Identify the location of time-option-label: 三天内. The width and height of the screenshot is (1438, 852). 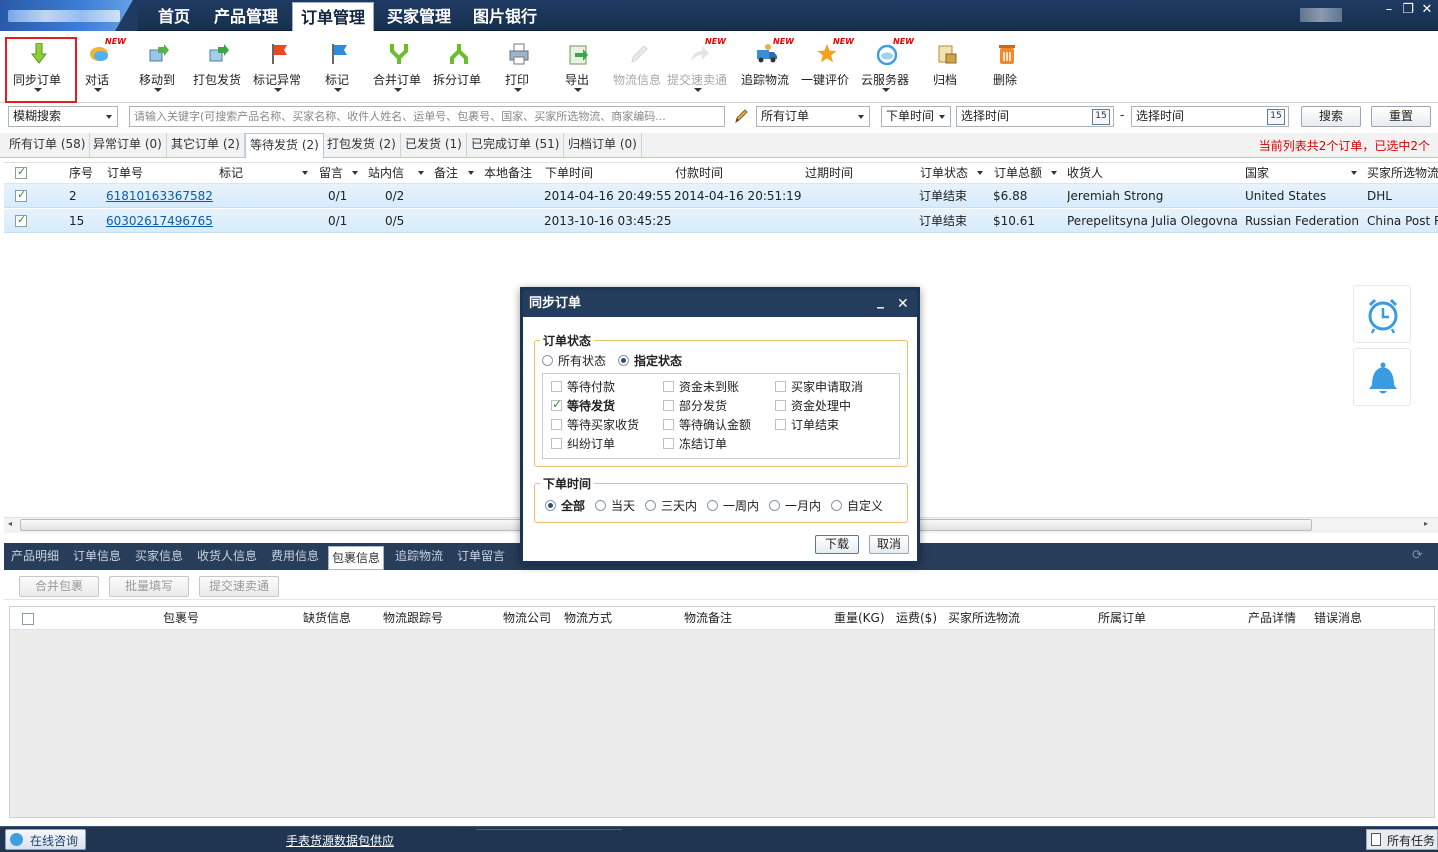
(679, 506).